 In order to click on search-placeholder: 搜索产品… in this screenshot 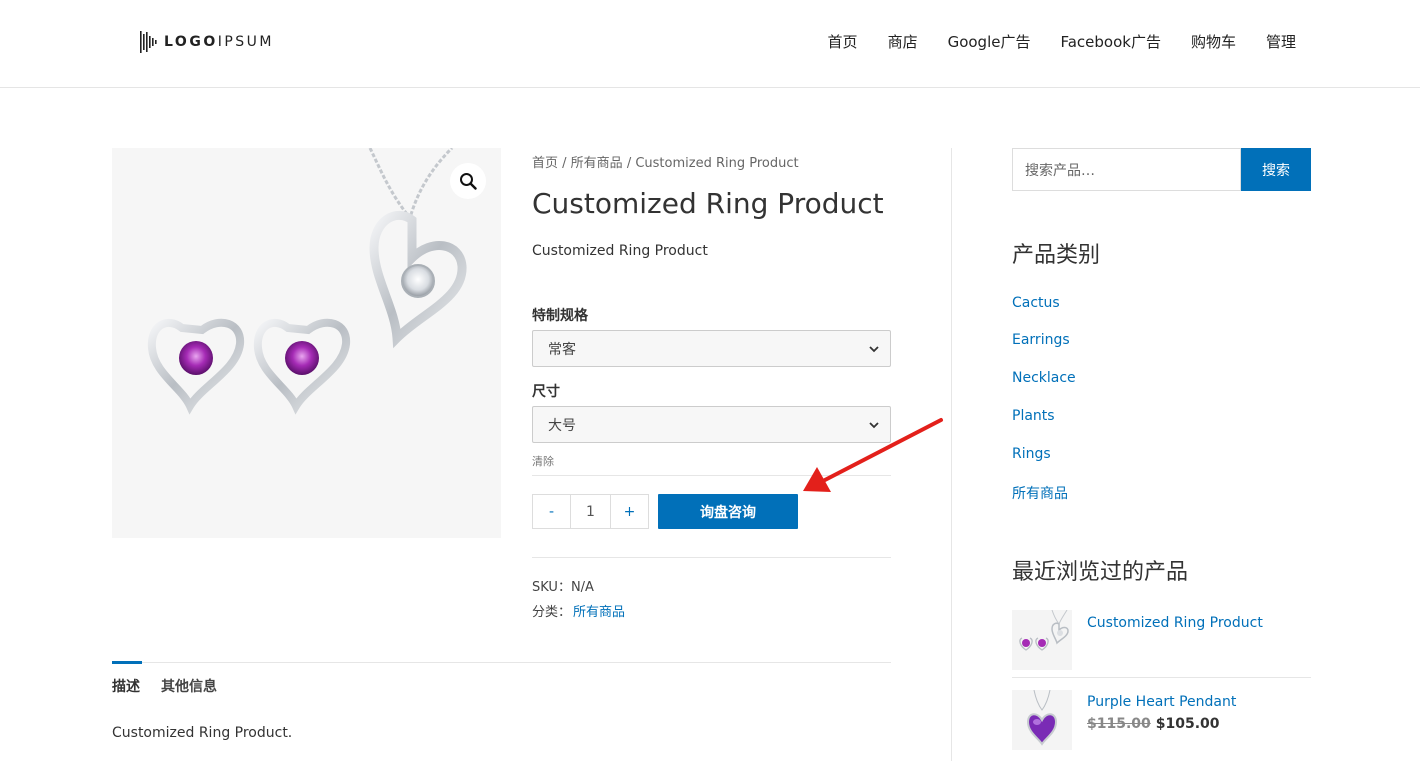, I will do `click(1060, 170)`.